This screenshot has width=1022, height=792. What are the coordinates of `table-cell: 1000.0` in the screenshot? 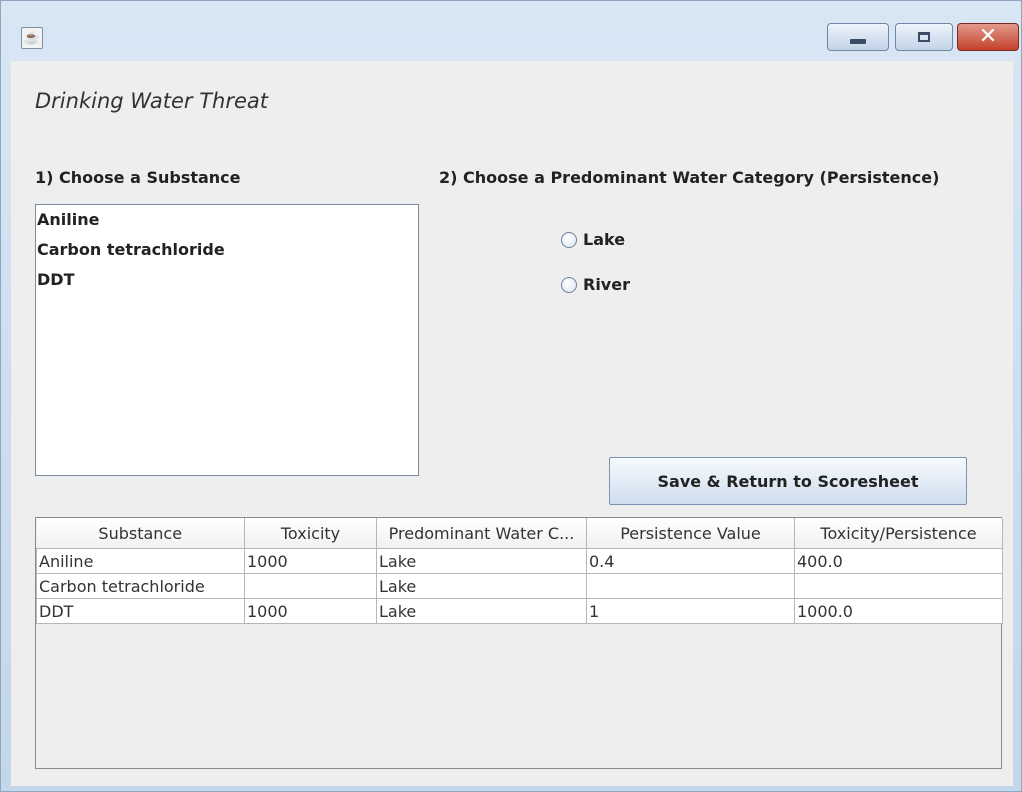 It's located at (898, 611).